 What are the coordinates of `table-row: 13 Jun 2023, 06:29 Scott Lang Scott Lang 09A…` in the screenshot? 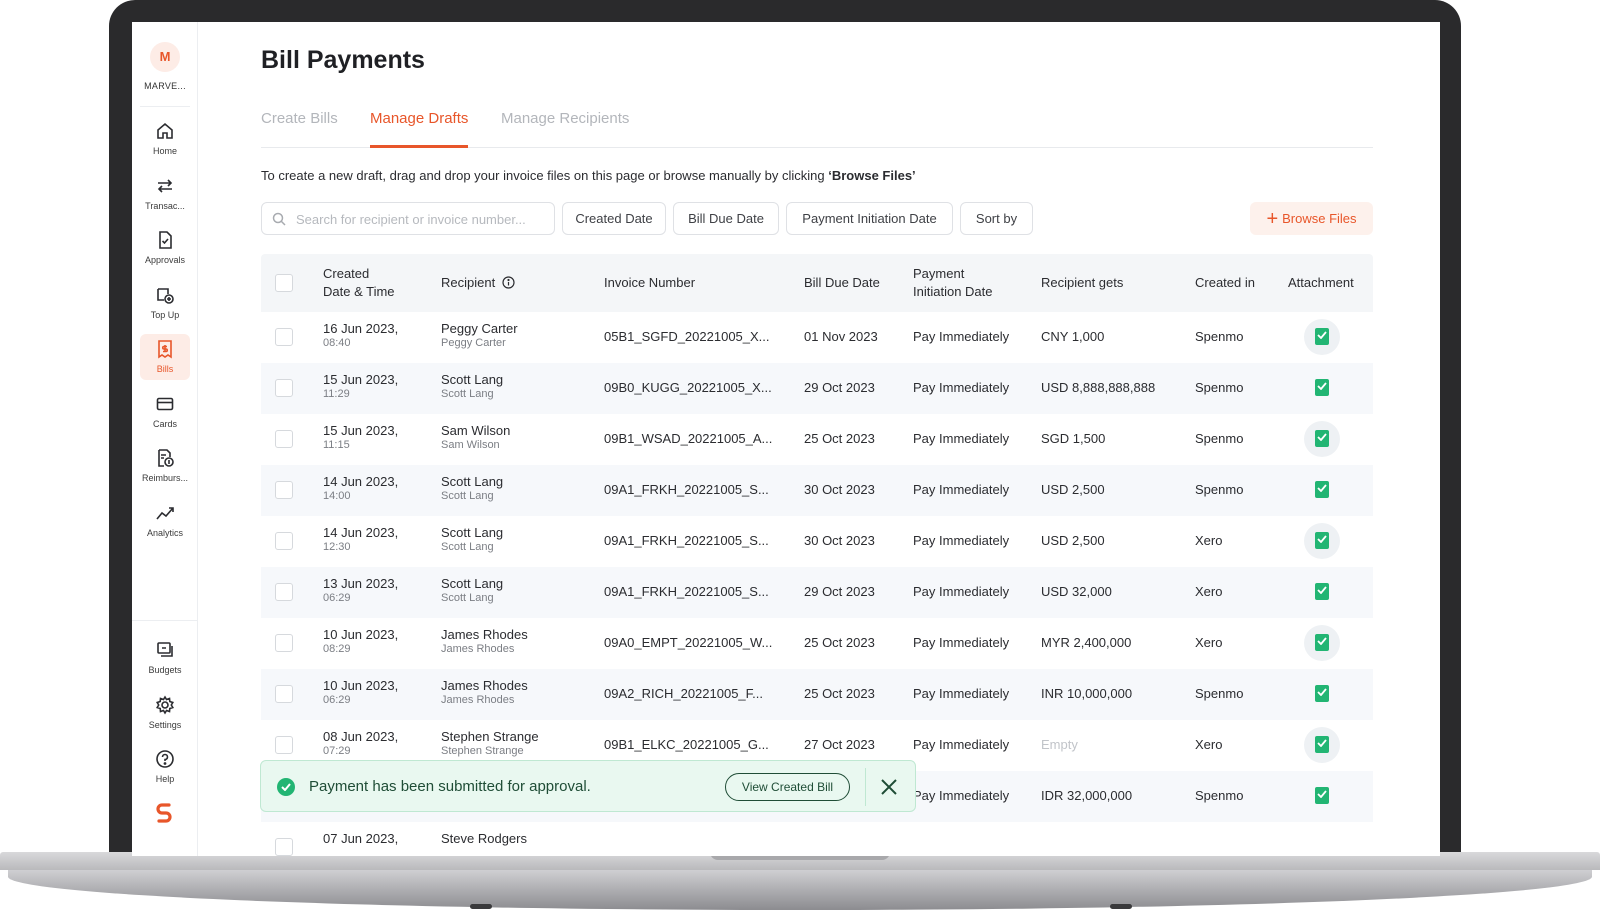 It's located at (817, 592).